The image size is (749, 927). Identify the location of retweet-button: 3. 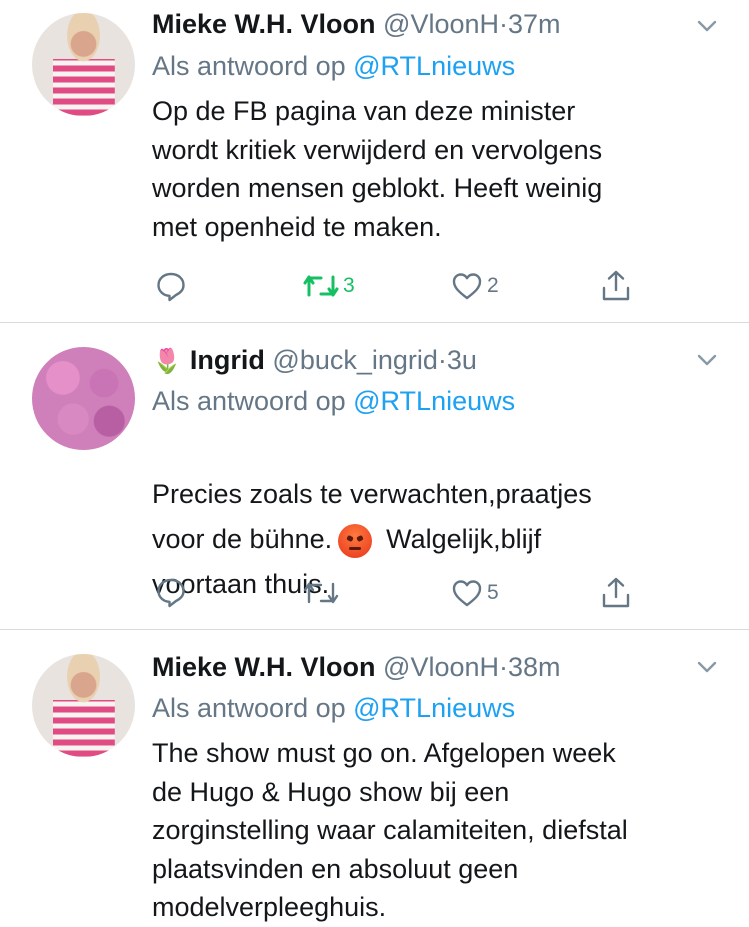
(329, 286).